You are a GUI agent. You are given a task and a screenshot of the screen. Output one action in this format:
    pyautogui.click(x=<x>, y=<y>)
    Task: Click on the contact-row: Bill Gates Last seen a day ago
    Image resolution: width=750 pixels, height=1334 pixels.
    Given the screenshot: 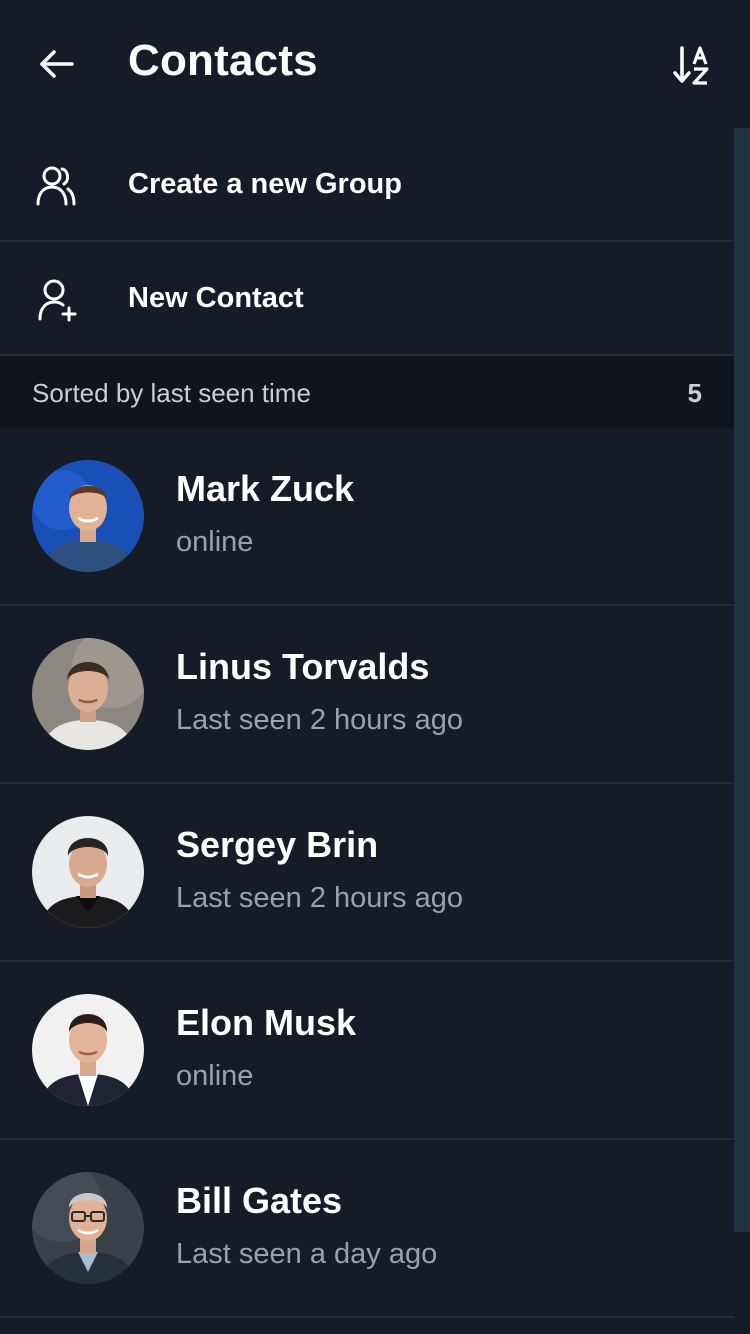 What is the action you would take?
    pyautogui.click(x=367, y=1229)
    